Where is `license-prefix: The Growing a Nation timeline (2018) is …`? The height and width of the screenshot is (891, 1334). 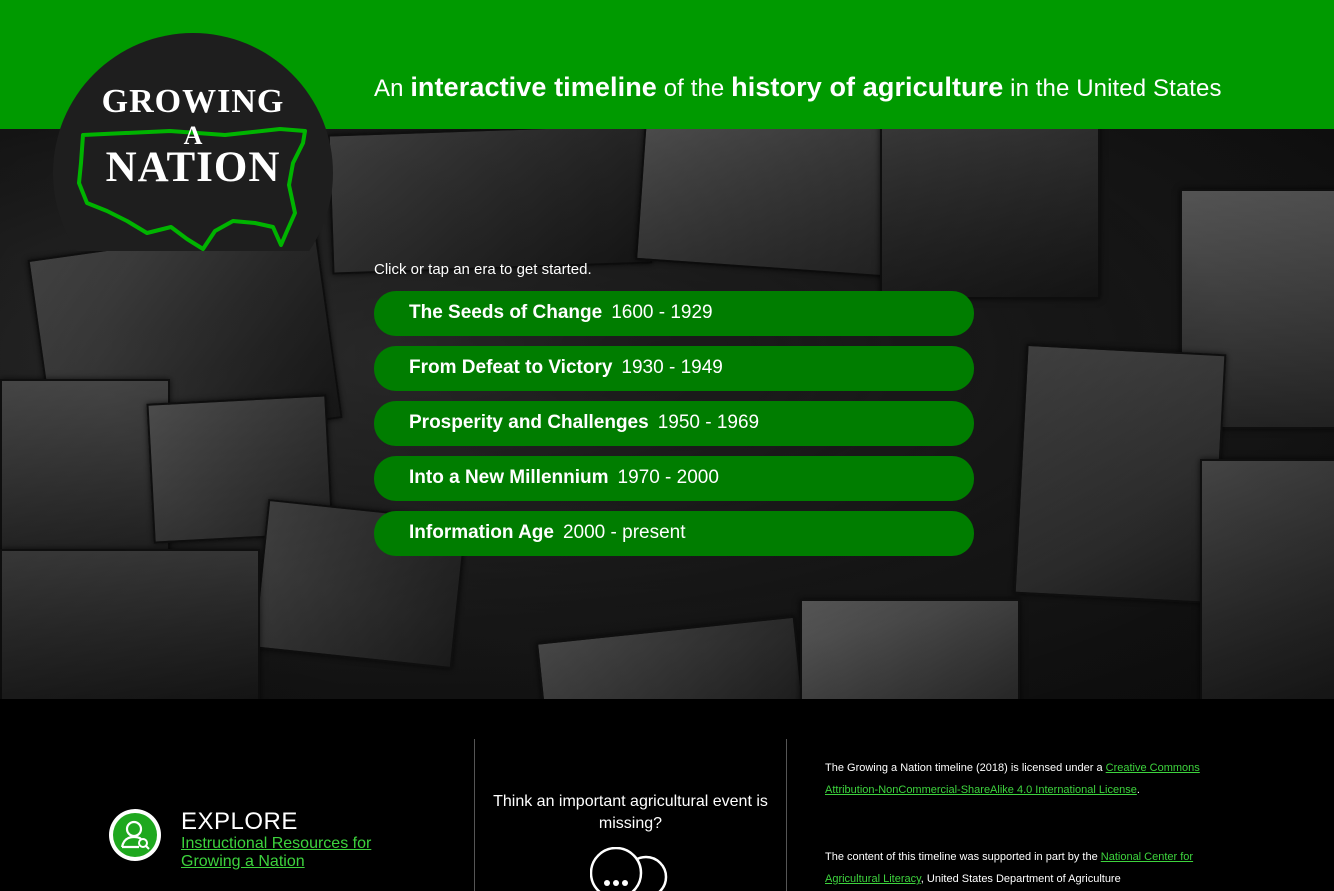
license-prefix: The Growing a Nation timeline (2018) is … is located at coordinates (965, 768).